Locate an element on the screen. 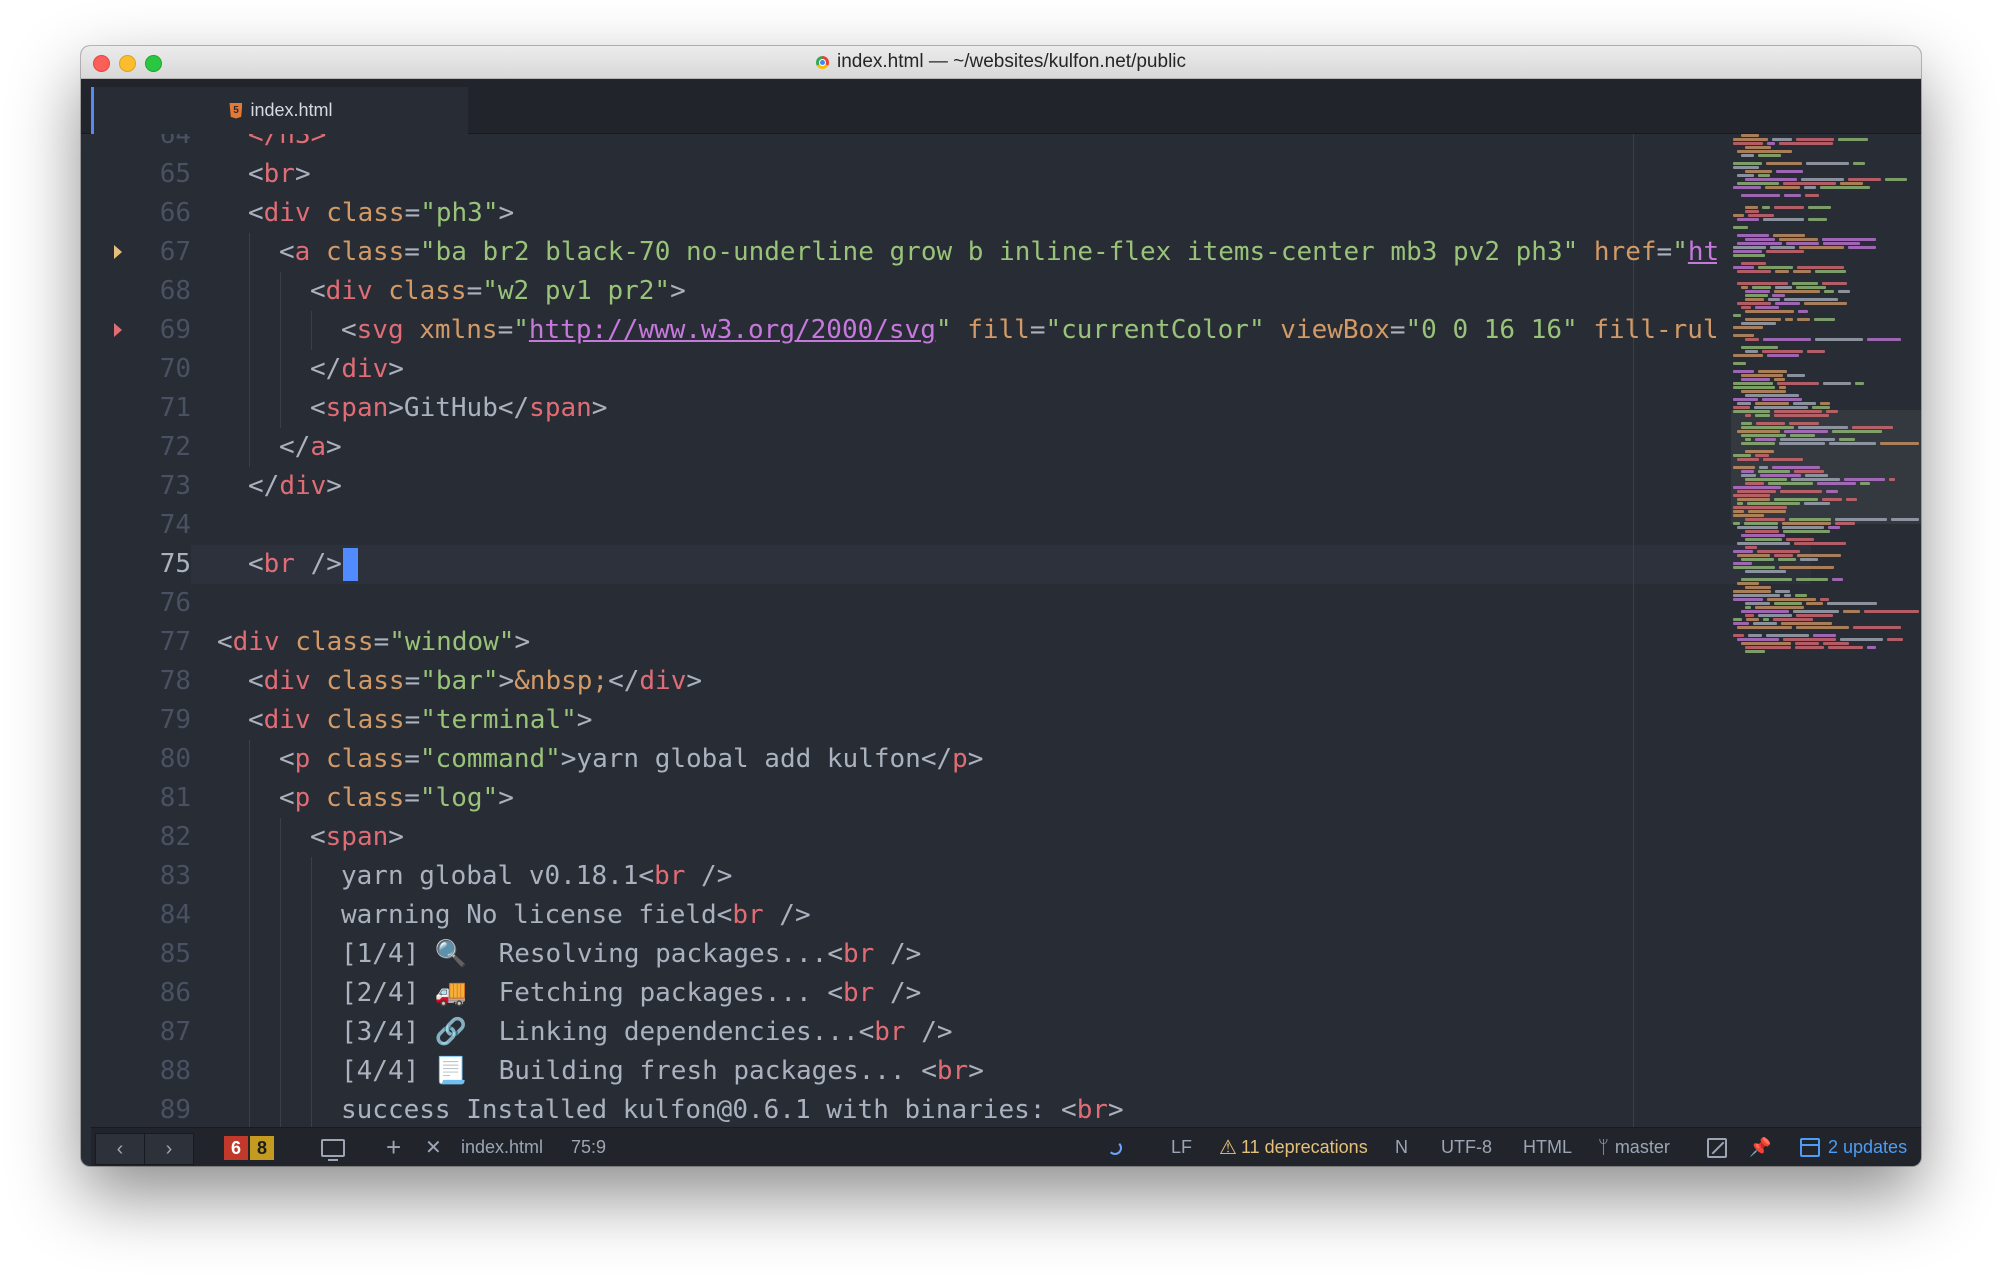 The width and height of the screenshot is (2000, 1281). close-window-button is located at coordinates (101, 63).